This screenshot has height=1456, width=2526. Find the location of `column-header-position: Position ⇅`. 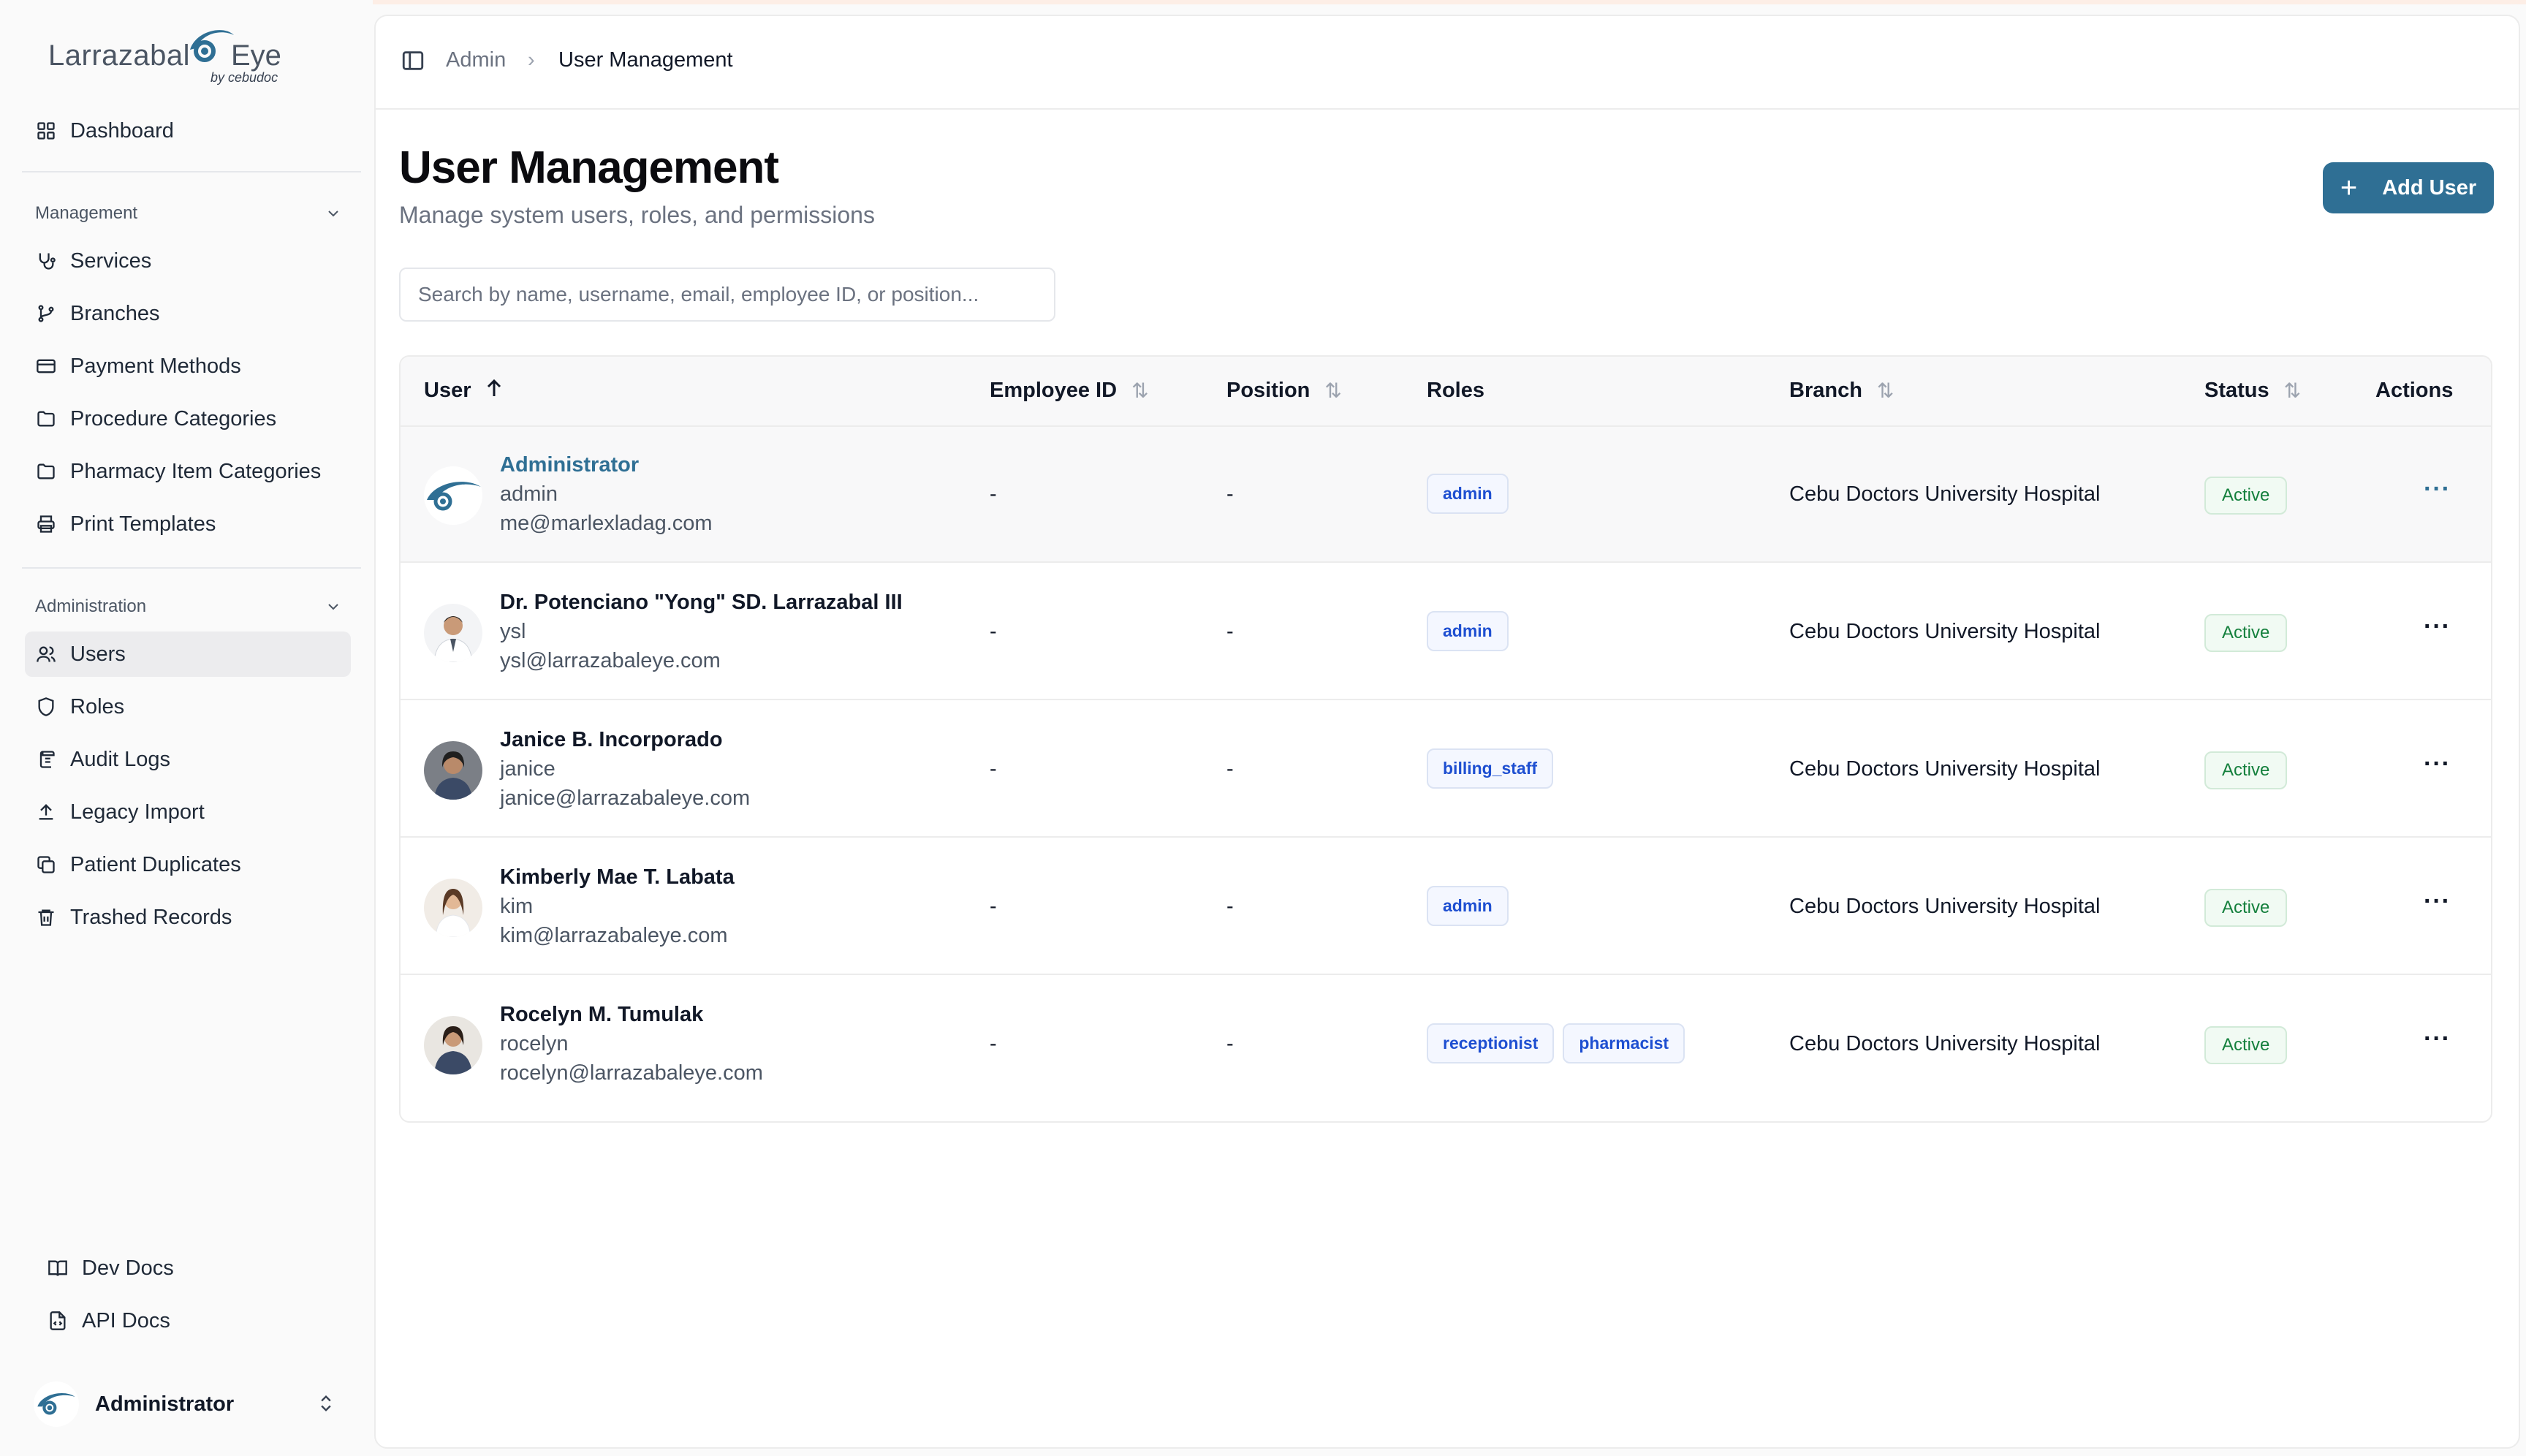

column-header-position: Position ⇅ is located at coordinates (1284, 391).